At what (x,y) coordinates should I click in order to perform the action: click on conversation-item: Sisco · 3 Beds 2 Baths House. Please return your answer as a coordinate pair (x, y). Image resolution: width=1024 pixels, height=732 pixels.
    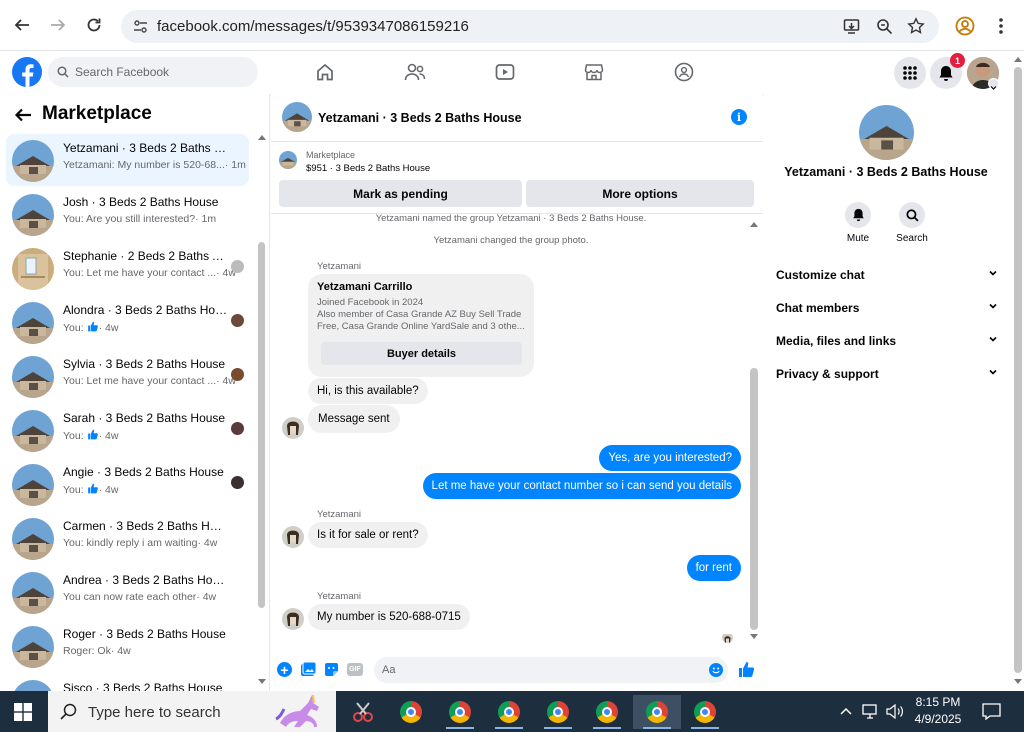
    Looking at the image, I should click on (127, 682).